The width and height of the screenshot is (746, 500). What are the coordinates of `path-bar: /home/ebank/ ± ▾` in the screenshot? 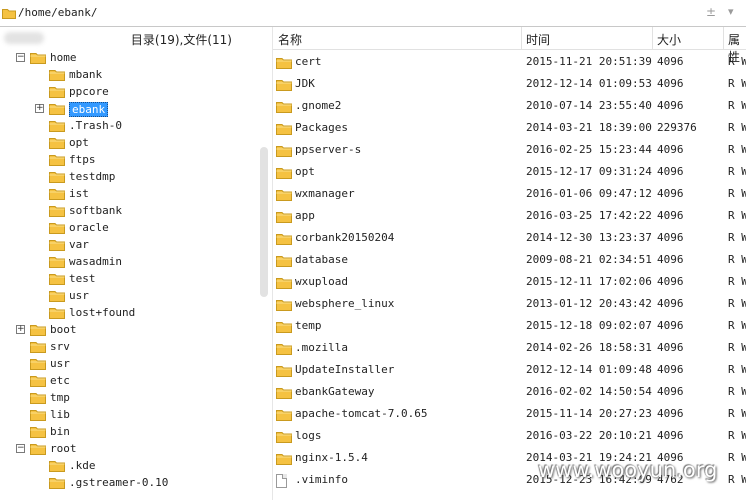 It's located at (373, 13).